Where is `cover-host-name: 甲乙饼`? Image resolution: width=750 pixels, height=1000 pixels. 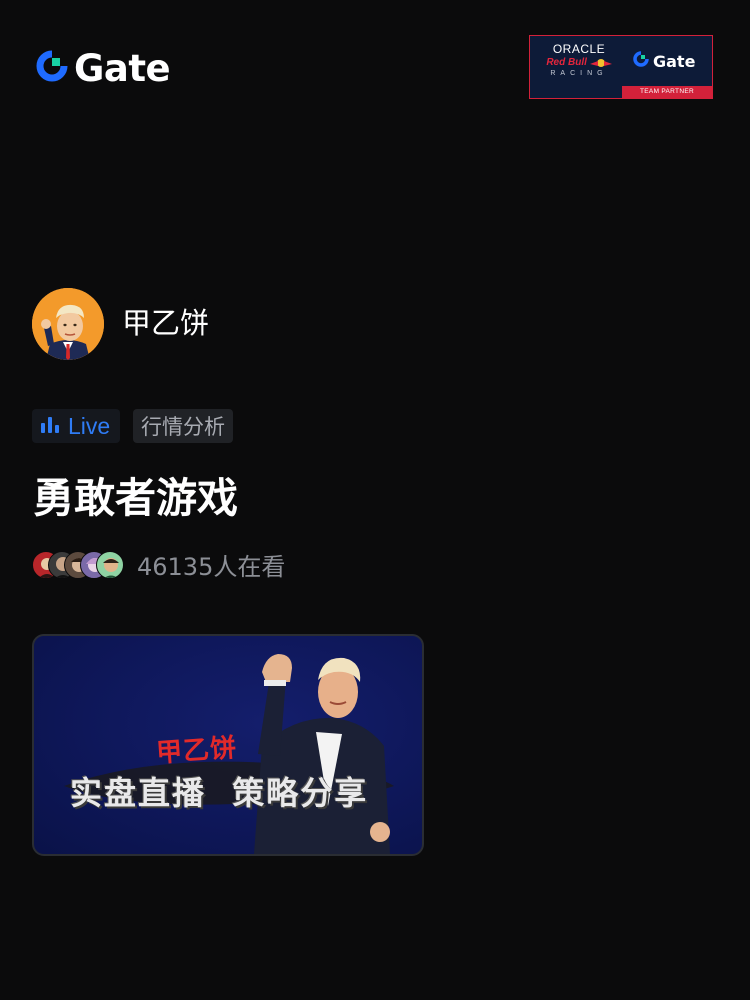 cover-host-name: 甲乙饼 is located at coordinates (197, 751).